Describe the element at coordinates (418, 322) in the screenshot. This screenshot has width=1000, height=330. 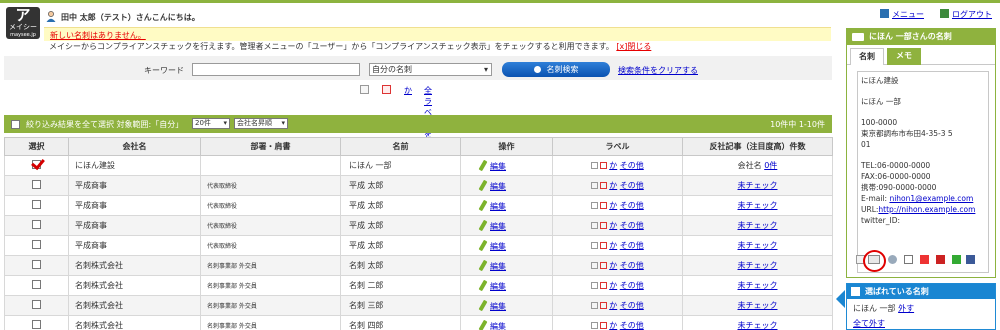
I see `table-row: 名刺株式会社 名刺事業部 外交員 名刺 四郎 編集 か その他 未チェック` at that location.